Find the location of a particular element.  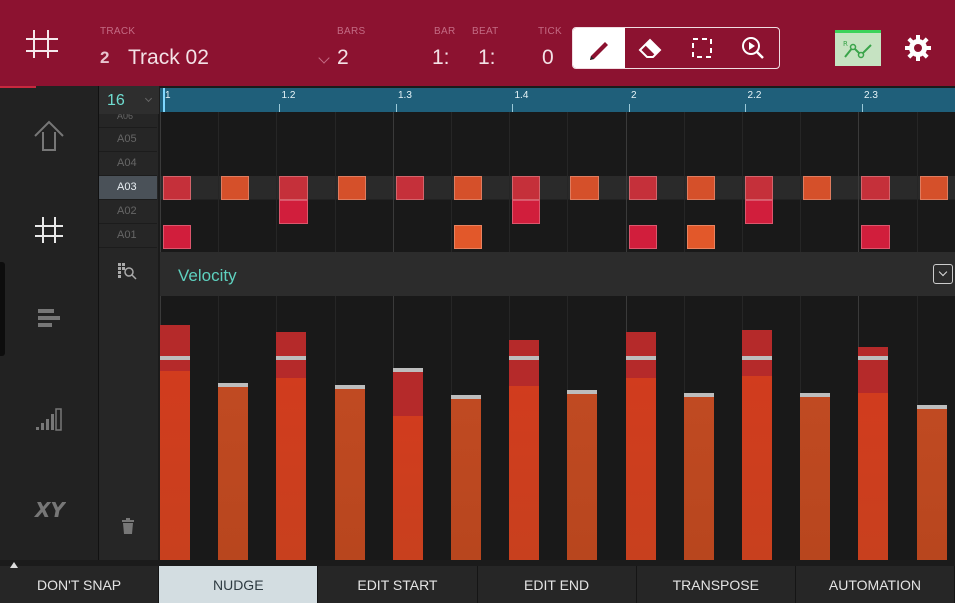

up-arrow-button is located at coordinates (49, 136).